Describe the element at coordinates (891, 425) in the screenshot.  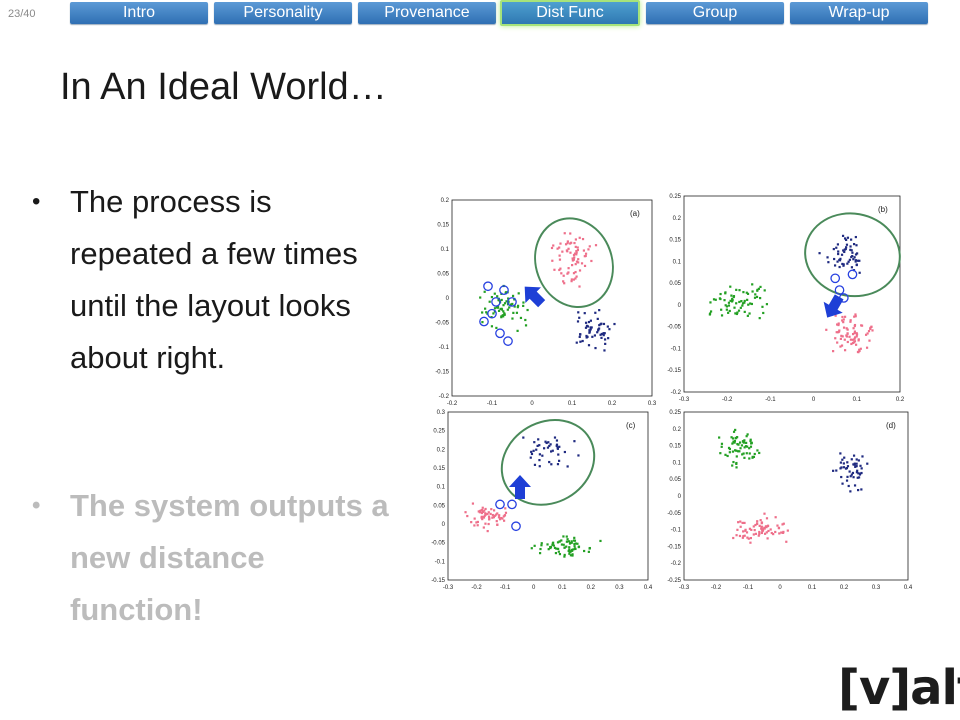
I see `panel-label: (d)` at that location.